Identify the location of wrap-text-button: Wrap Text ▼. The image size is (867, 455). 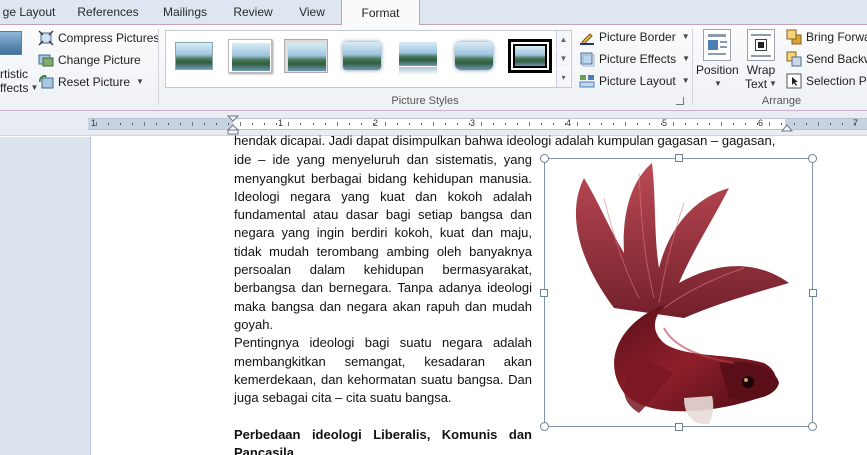
(761, 60).